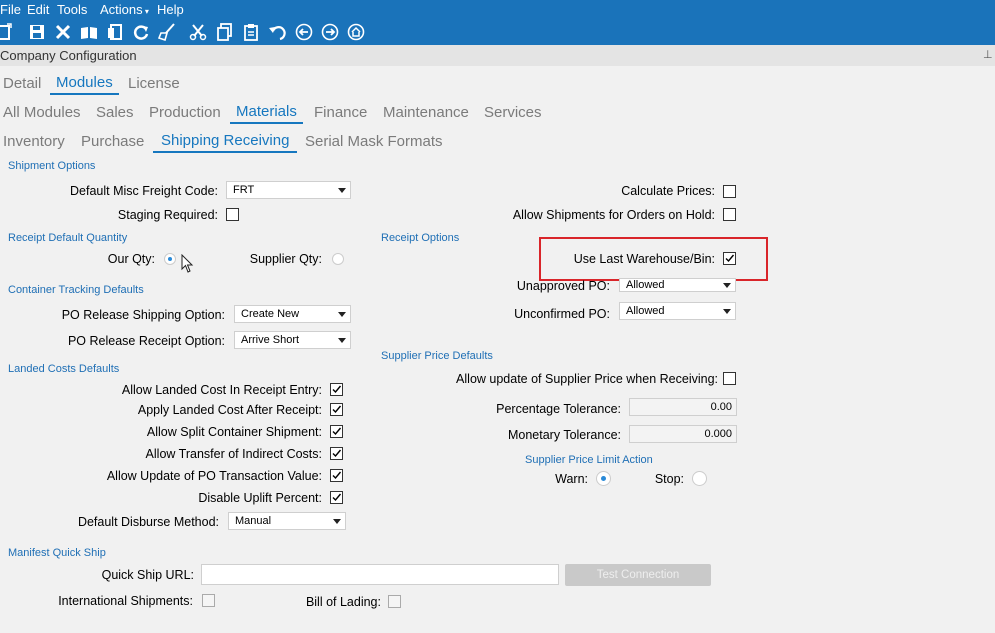 The width and height of the screenshot is (995, 633). I want to click on stop-radio, so click(699, 478).